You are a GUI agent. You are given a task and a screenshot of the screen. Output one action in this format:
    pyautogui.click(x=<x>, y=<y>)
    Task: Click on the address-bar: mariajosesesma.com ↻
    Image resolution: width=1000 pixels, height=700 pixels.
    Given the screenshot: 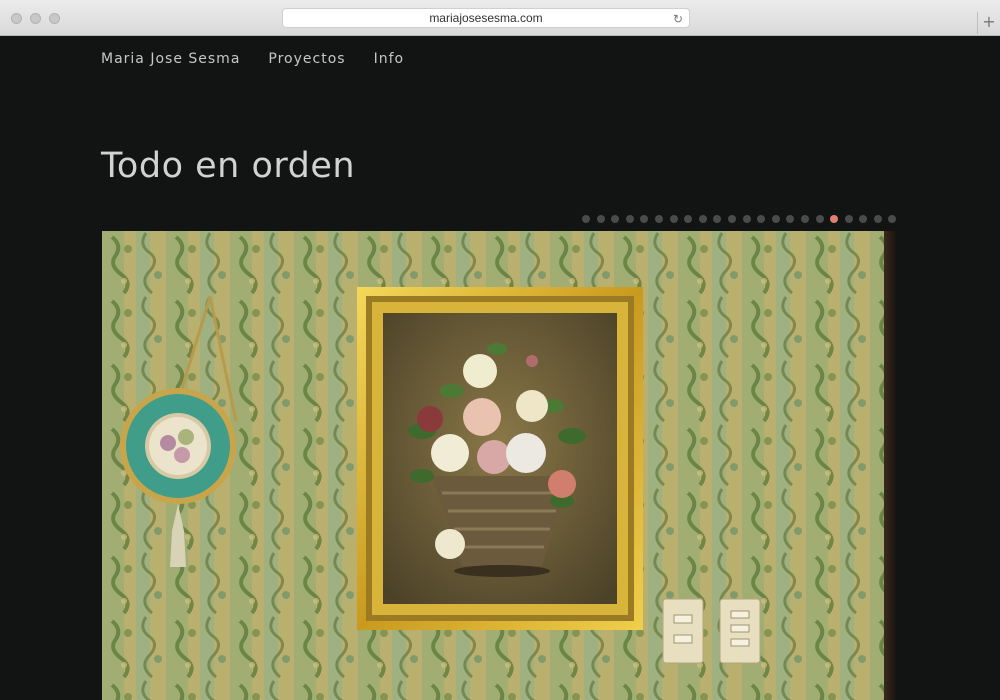 What is the action you would take?
    pyautogui.click(x=486, y=18)
    